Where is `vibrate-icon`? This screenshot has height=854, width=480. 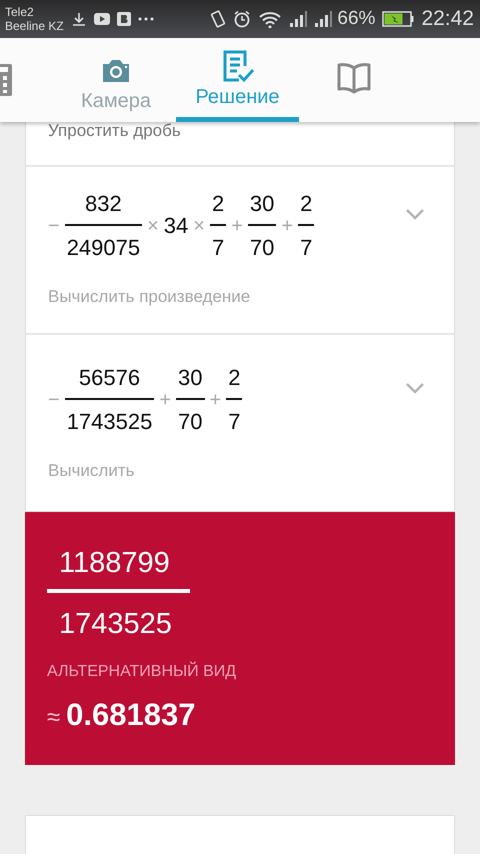
vibrate-icon is located at coordinates (218, 19).